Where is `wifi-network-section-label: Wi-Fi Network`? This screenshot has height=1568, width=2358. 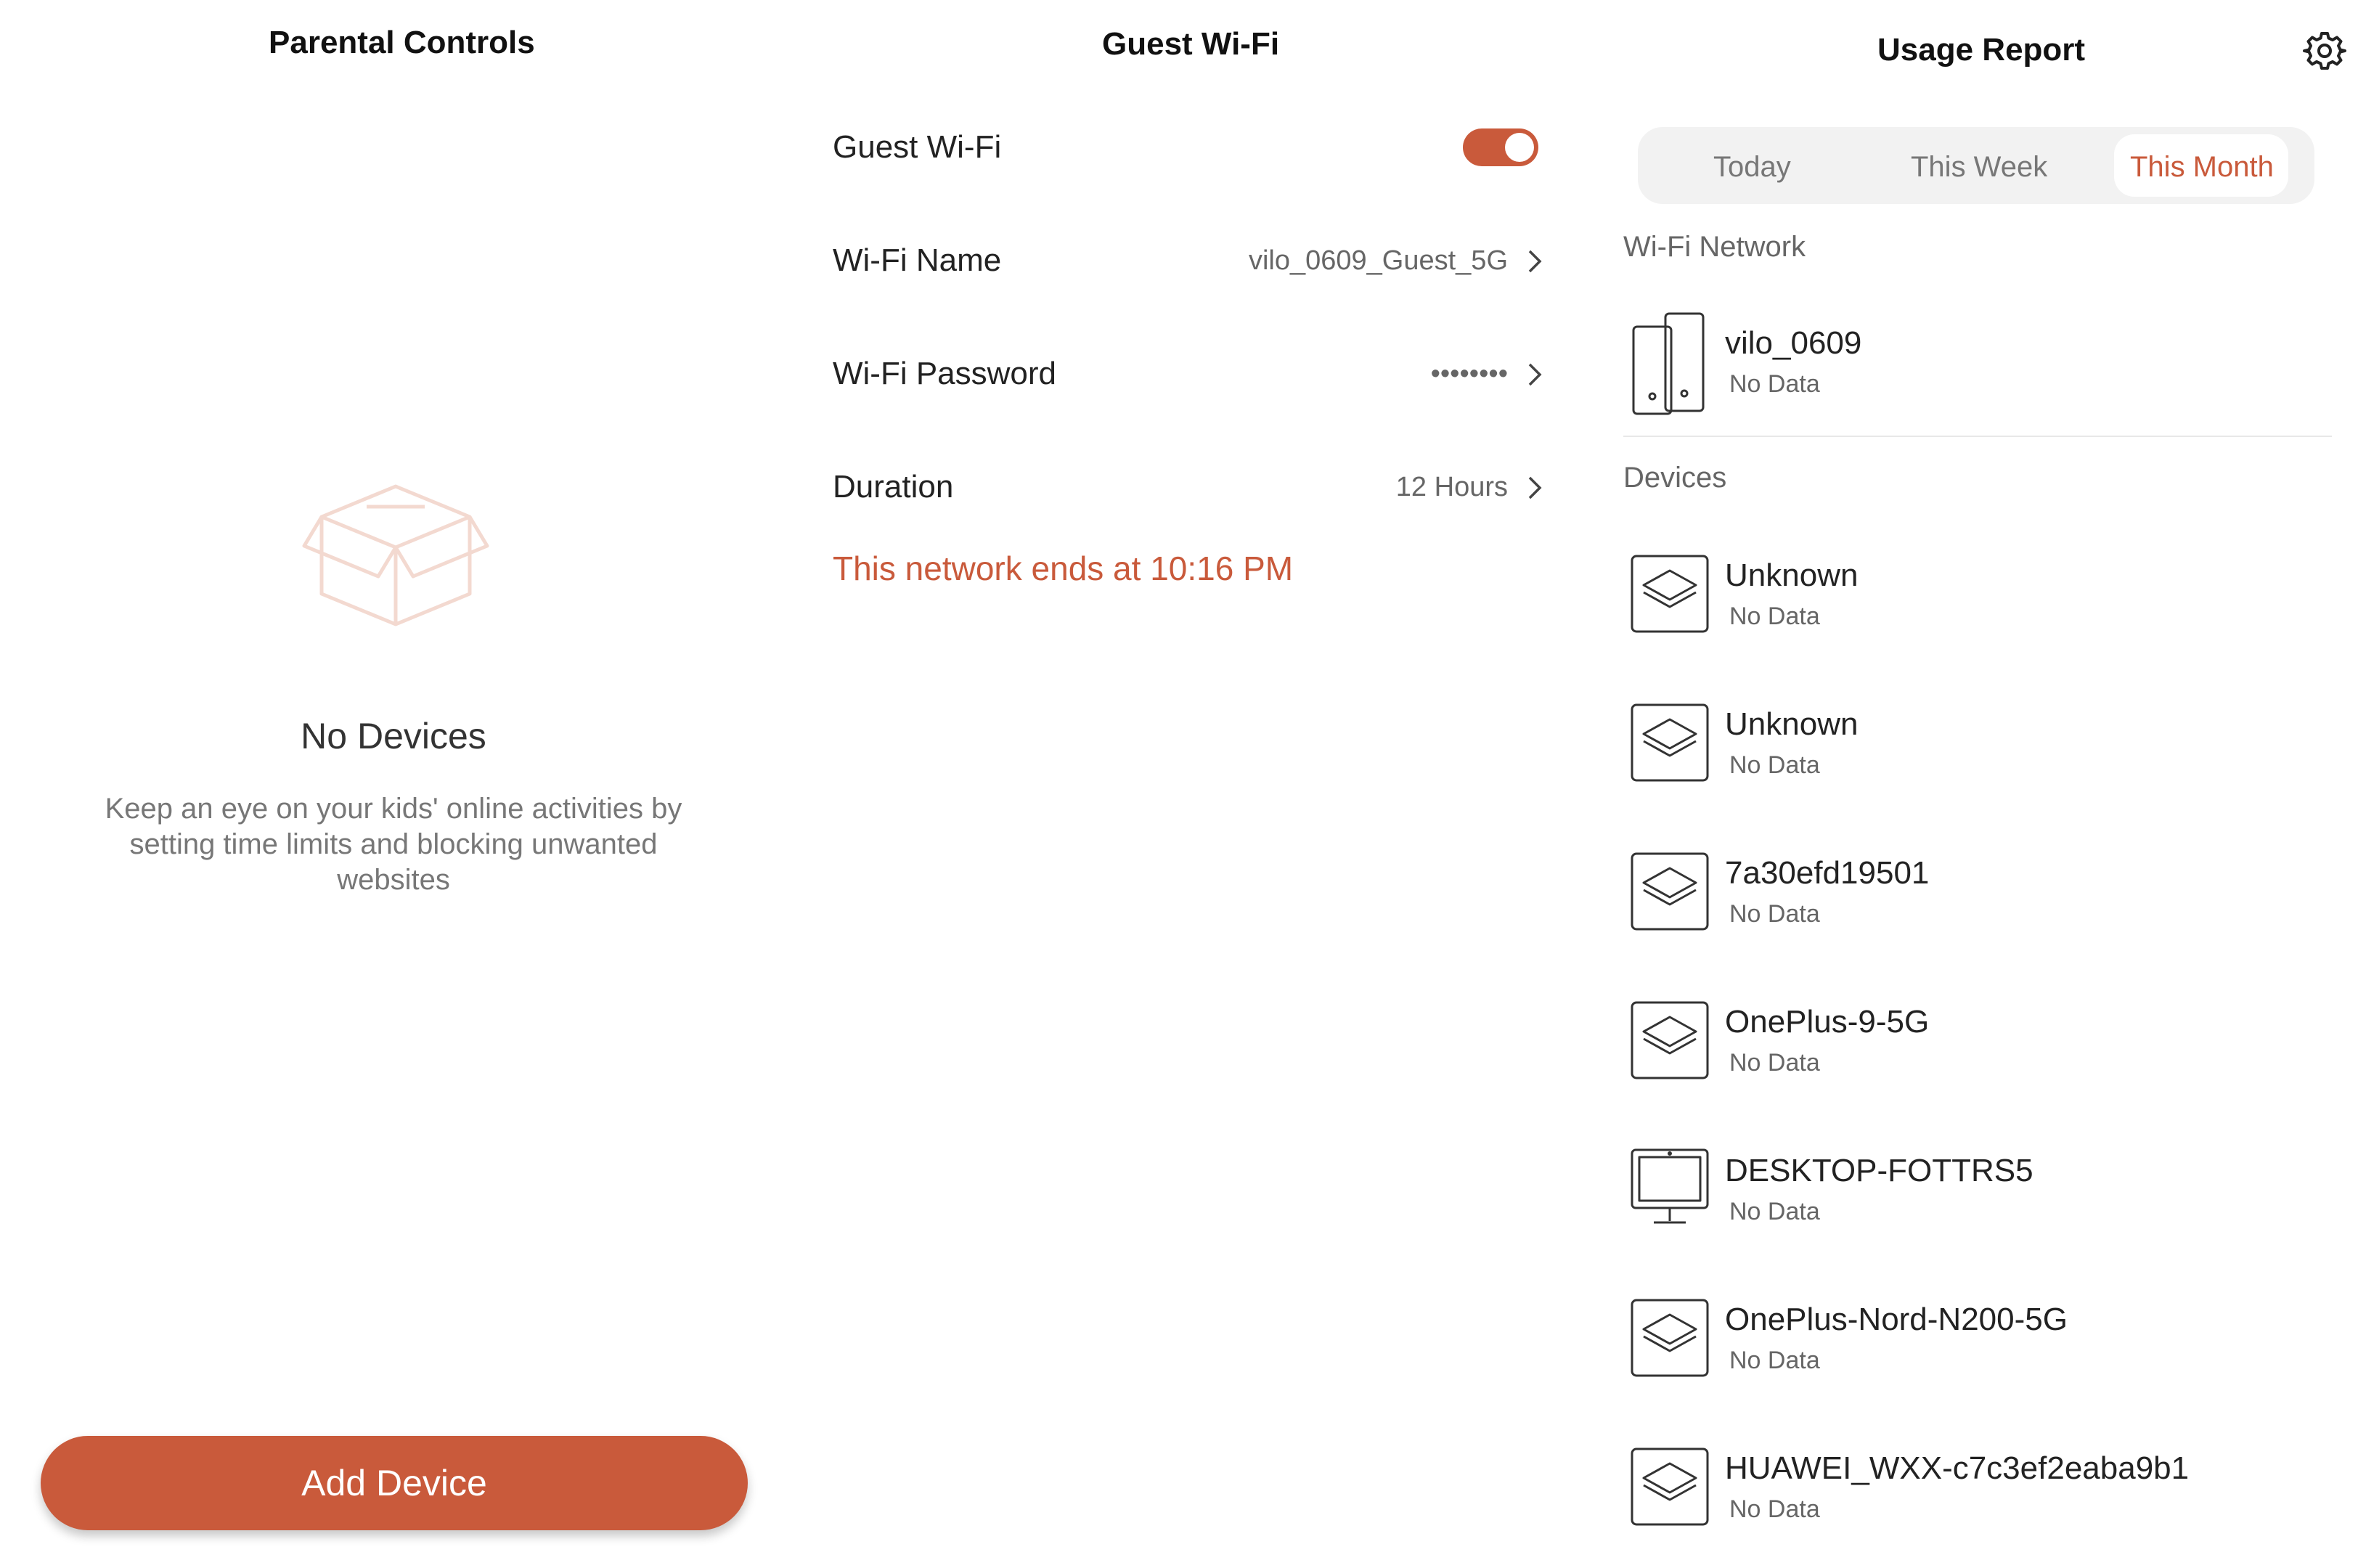
wifi-network-section-label: Wi-Fi Network is located at coordinates (1715, 247).